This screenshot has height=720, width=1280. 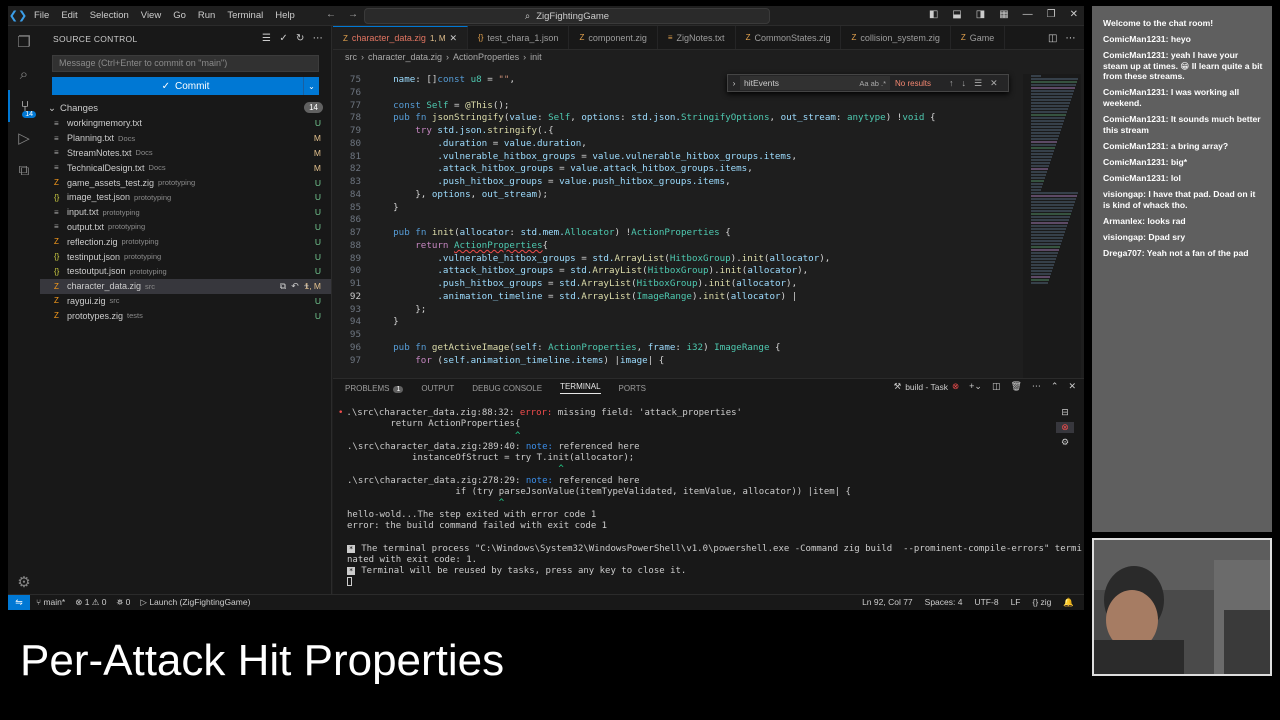 What do you see at coordinates (266, 38) in the screenshot?
I see `view-as-tree-icon: ☰` at bounding box center [266, 38].